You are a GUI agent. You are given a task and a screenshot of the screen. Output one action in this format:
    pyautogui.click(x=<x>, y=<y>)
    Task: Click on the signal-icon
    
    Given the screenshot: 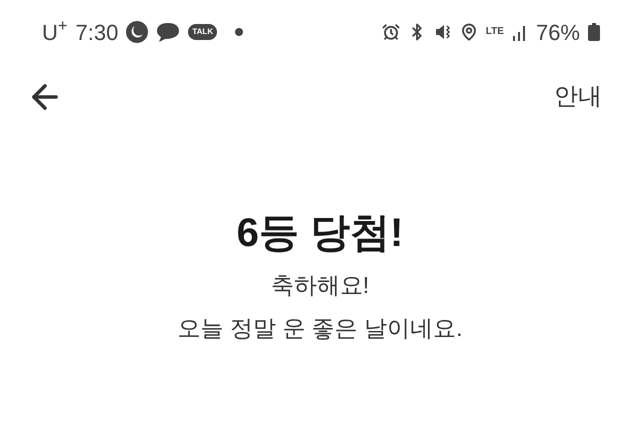 What is the action you would take?
    pyautogui.click(x=520, y=32)
    